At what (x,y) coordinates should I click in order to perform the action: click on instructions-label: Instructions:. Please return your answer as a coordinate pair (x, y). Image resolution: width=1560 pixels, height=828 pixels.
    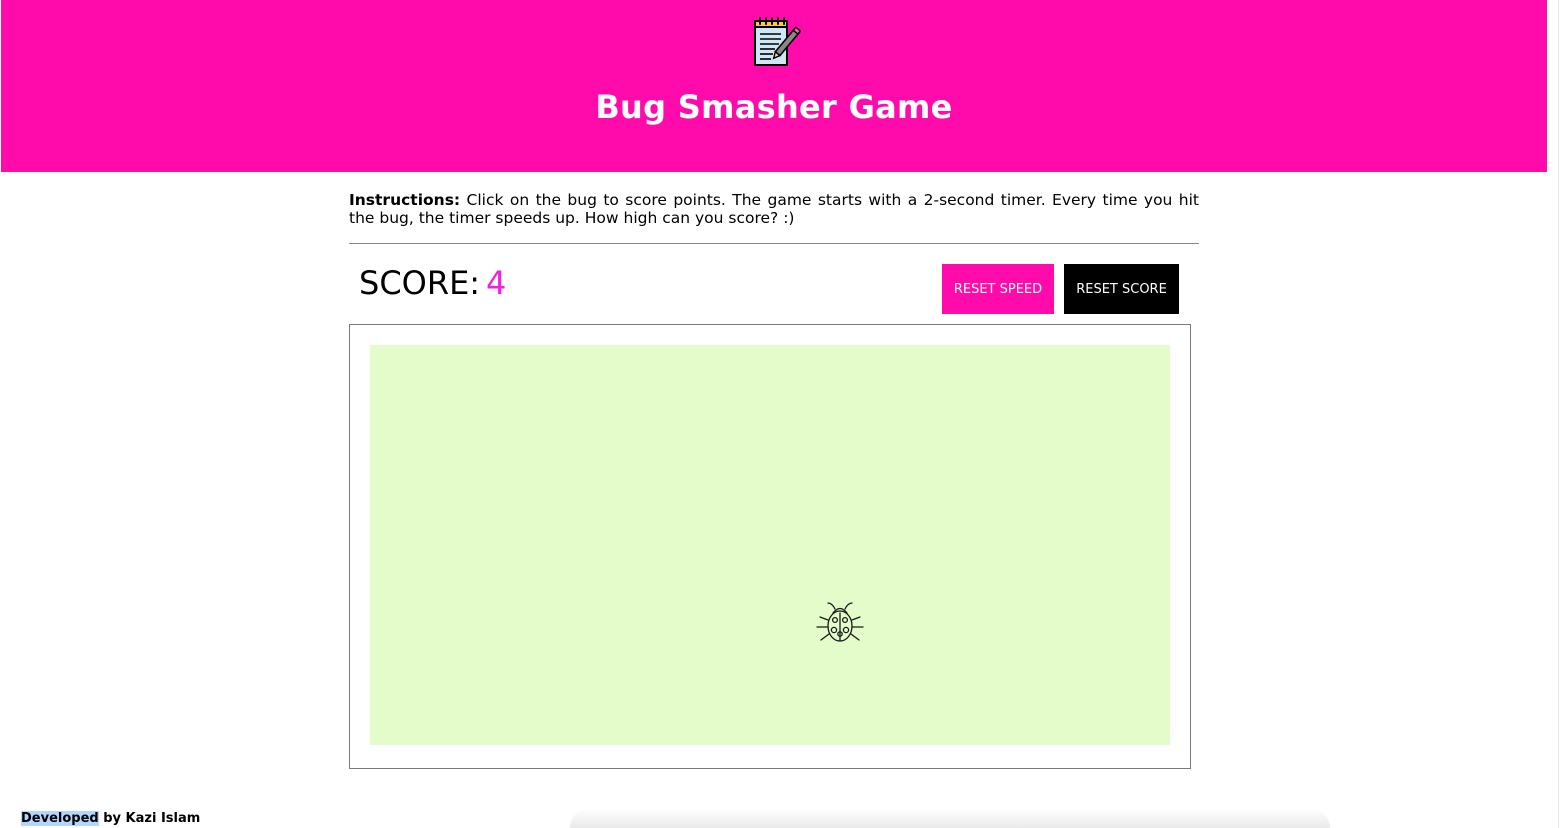
    Looking at the image, I should click on (405, 200).